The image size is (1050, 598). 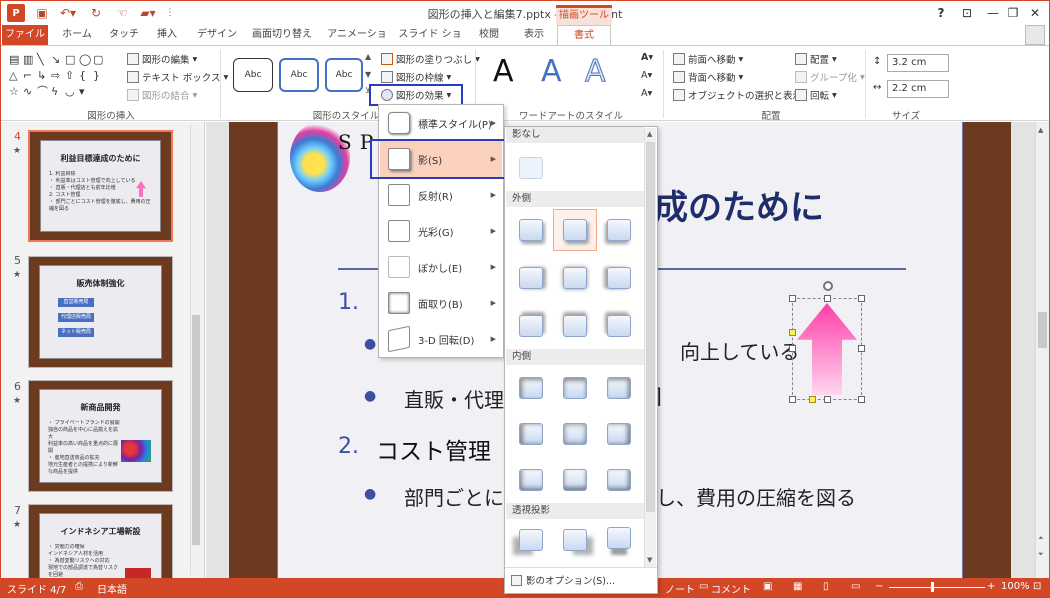 What do you see at coordinates (25, 35) in the screenshot?
I see `tab-file: ファイル` at bounding box center [25, 35].